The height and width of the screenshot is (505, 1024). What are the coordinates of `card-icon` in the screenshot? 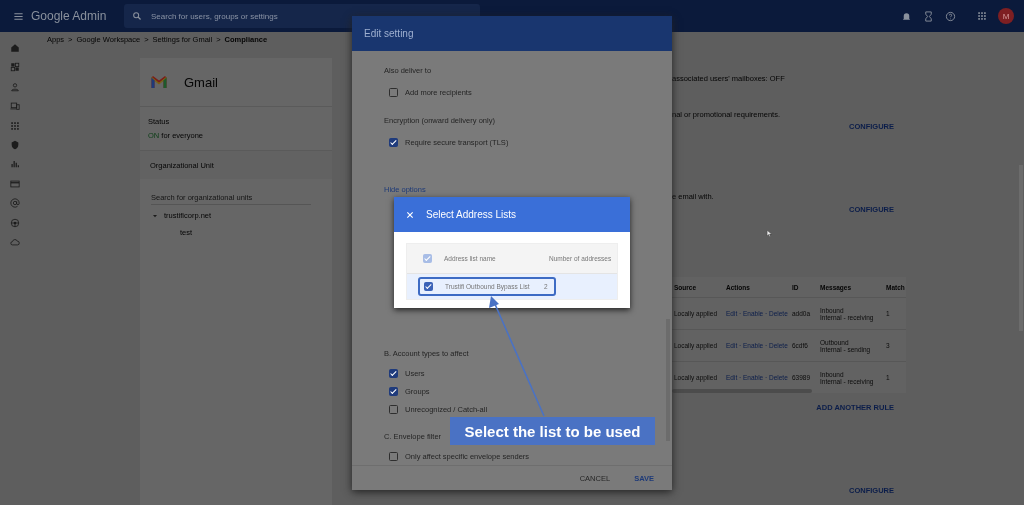 It's located at (15, 183).